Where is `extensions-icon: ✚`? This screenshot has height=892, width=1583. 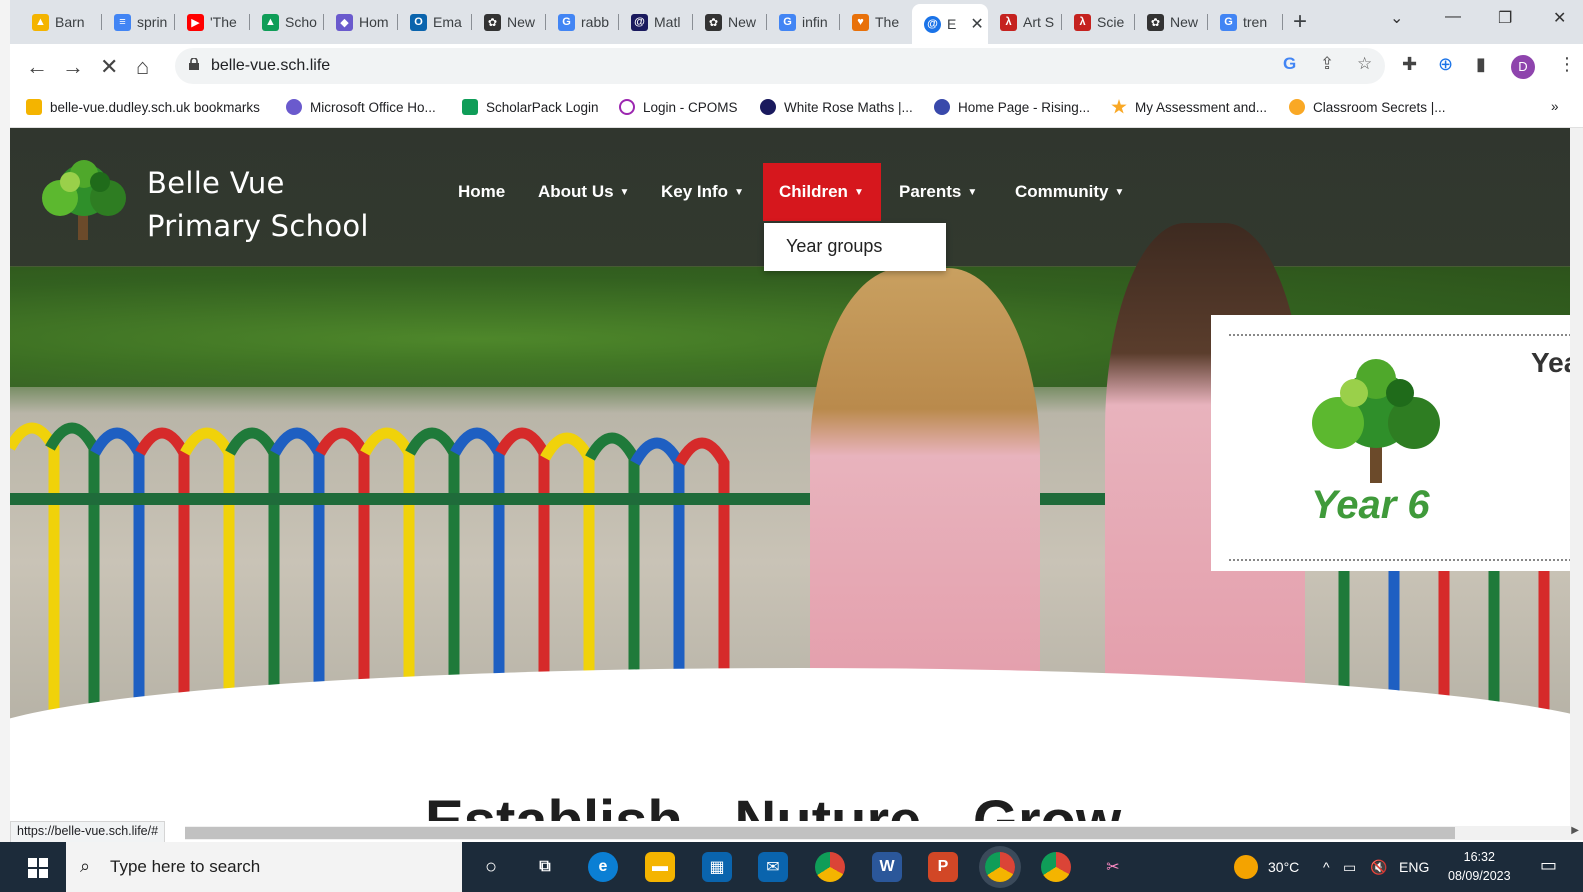 extensions-icon: ✚ is located at coordinates (1409, 64).